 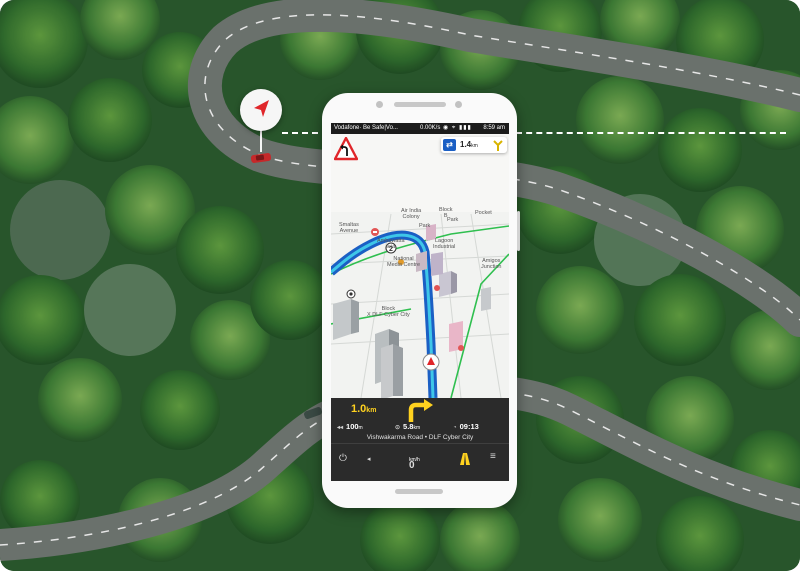 What do you see at coordinates (261, 160) in the screenshot?
I see `red-car` at bounding box center [261, 160].